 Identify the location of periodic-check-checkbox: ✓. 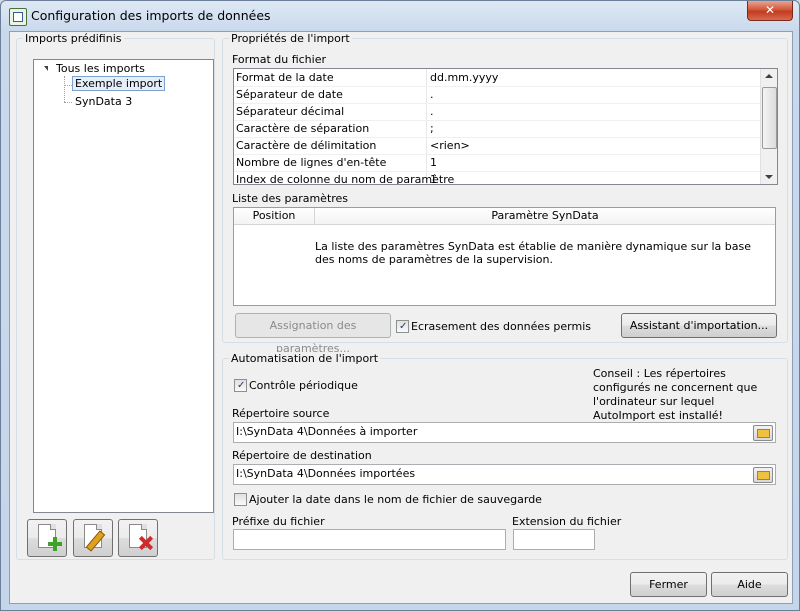
(240, 385).